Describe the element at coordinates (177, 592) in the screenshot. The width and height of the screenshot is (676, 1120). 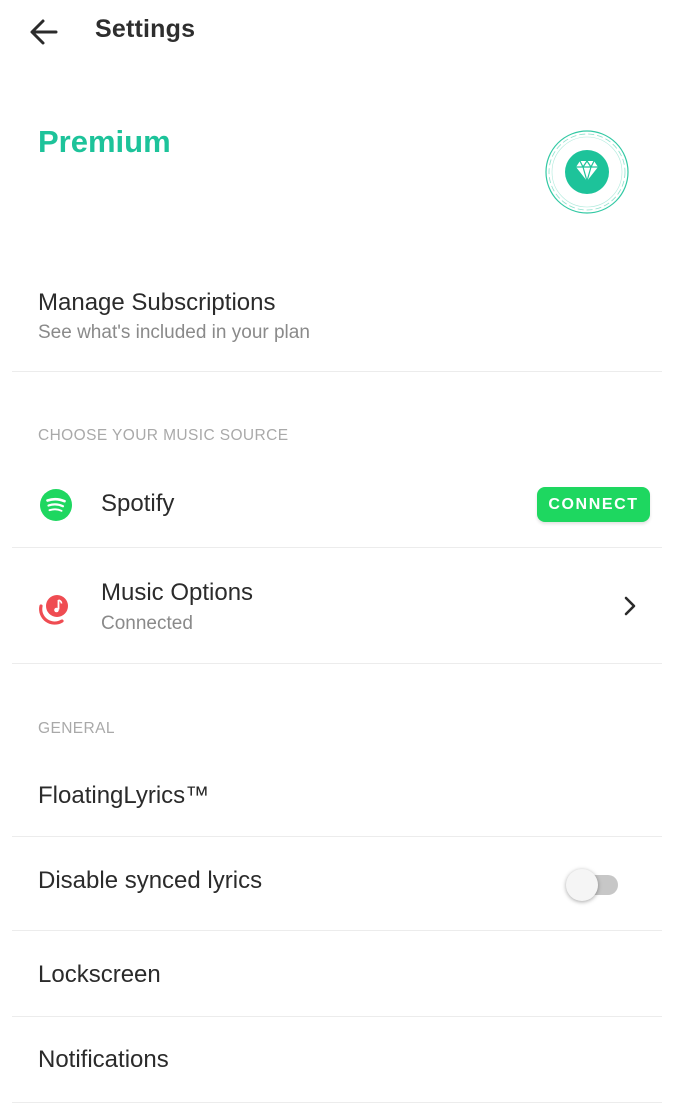
I see `music-options-label: Music Options` at that location.